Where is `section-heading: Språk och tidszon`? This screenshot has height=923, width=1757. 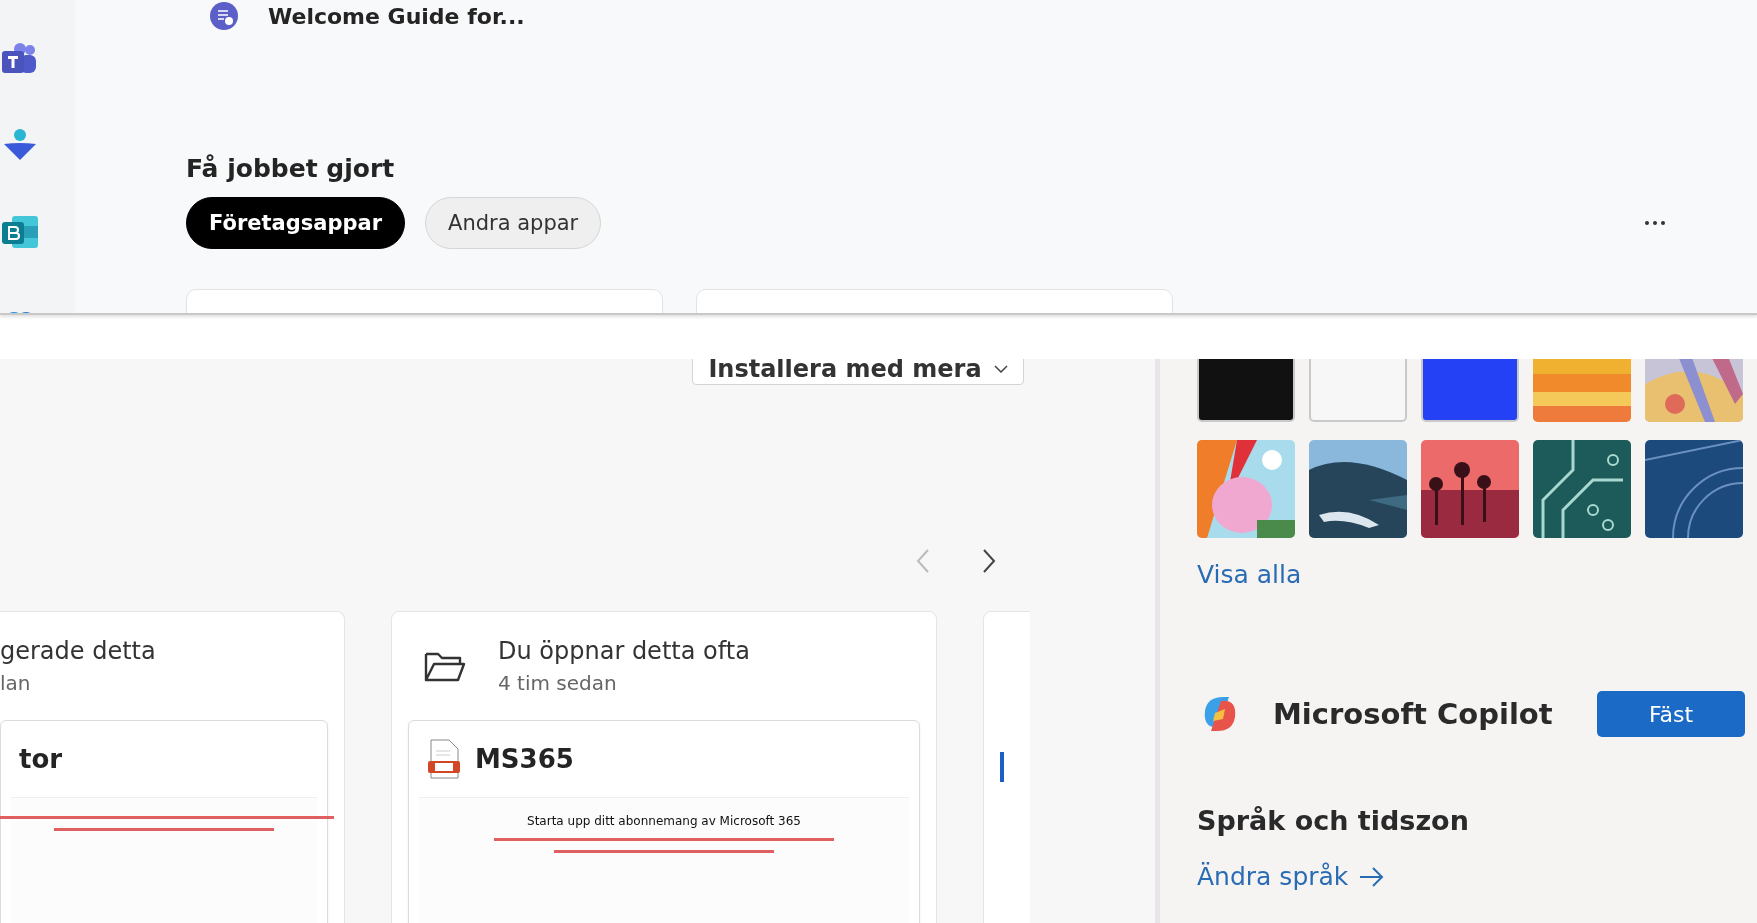
section-heading: Språk och tidszon is located at coordinates (1333, 820).